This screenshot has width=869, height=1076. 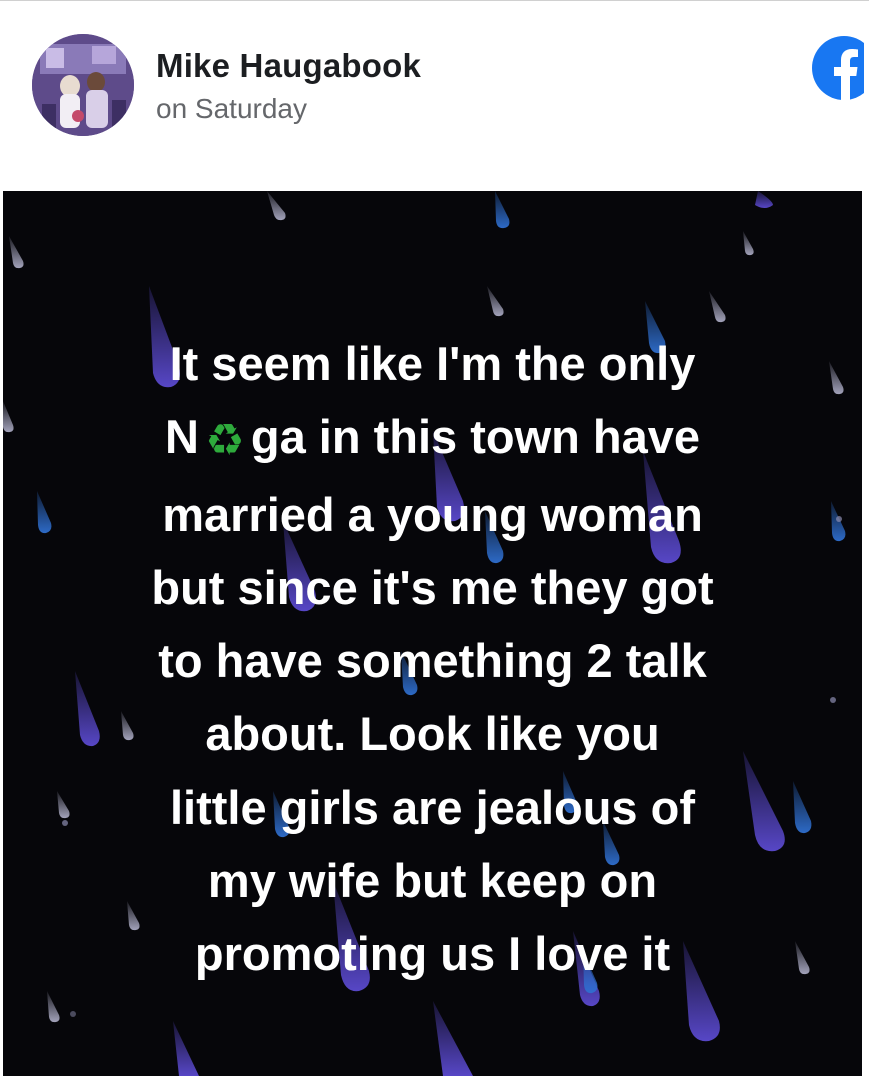 I want to click on status-line-5: to have something 2 talk, so click(x=432, y=661).